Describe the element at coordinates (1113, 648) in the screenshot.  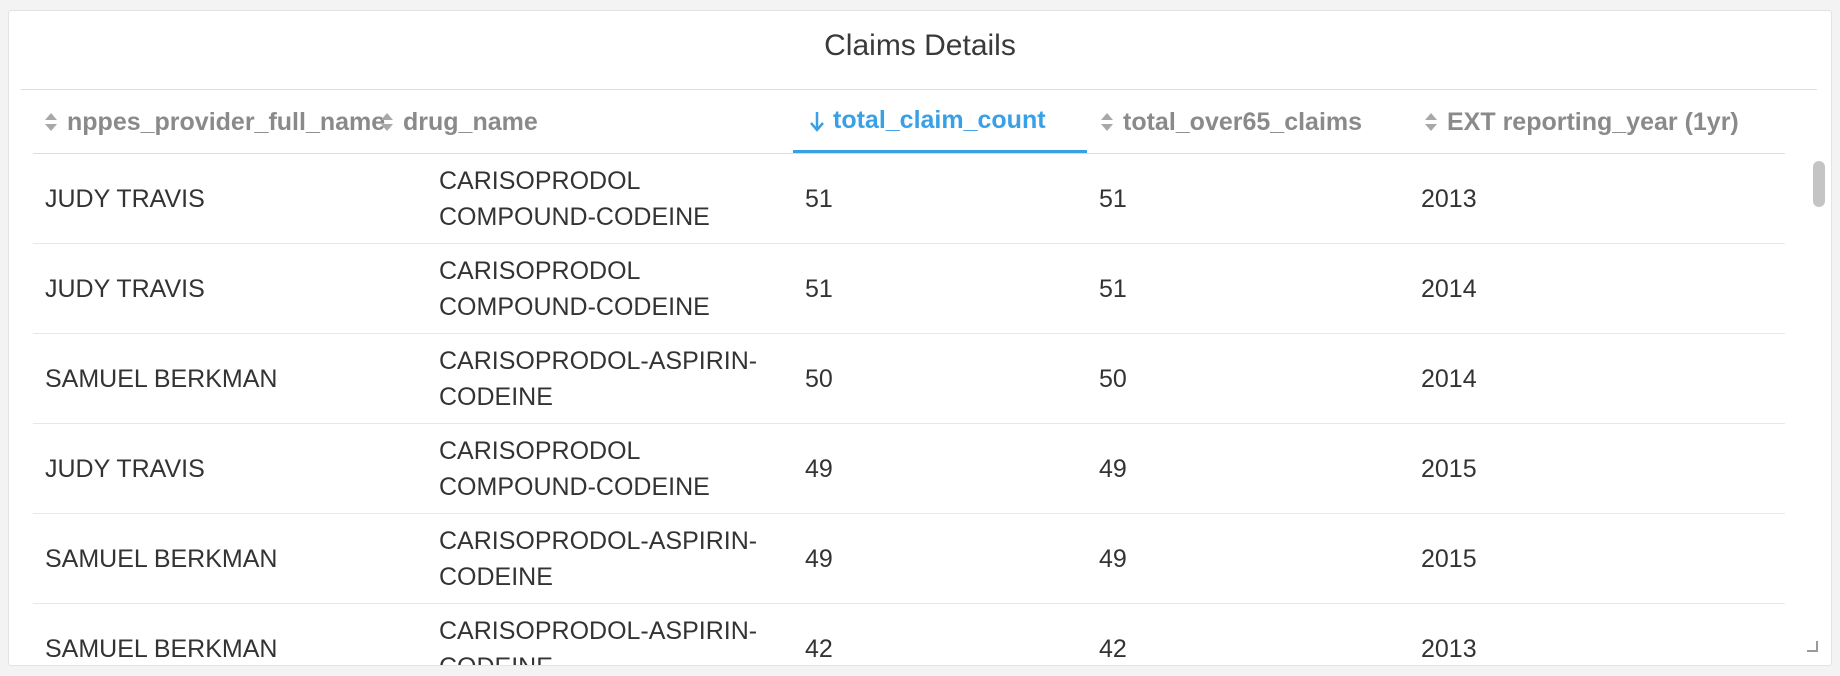
I see `cell-total-over65-claims: 42` at that location.